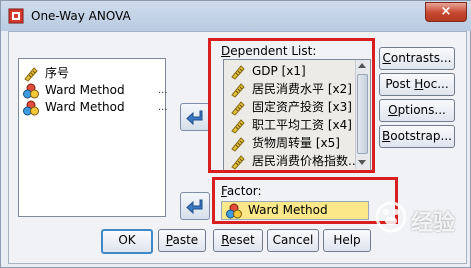 This screenshot has width=471, height=268. I want to click on help-button: Help, so click(347, 240).